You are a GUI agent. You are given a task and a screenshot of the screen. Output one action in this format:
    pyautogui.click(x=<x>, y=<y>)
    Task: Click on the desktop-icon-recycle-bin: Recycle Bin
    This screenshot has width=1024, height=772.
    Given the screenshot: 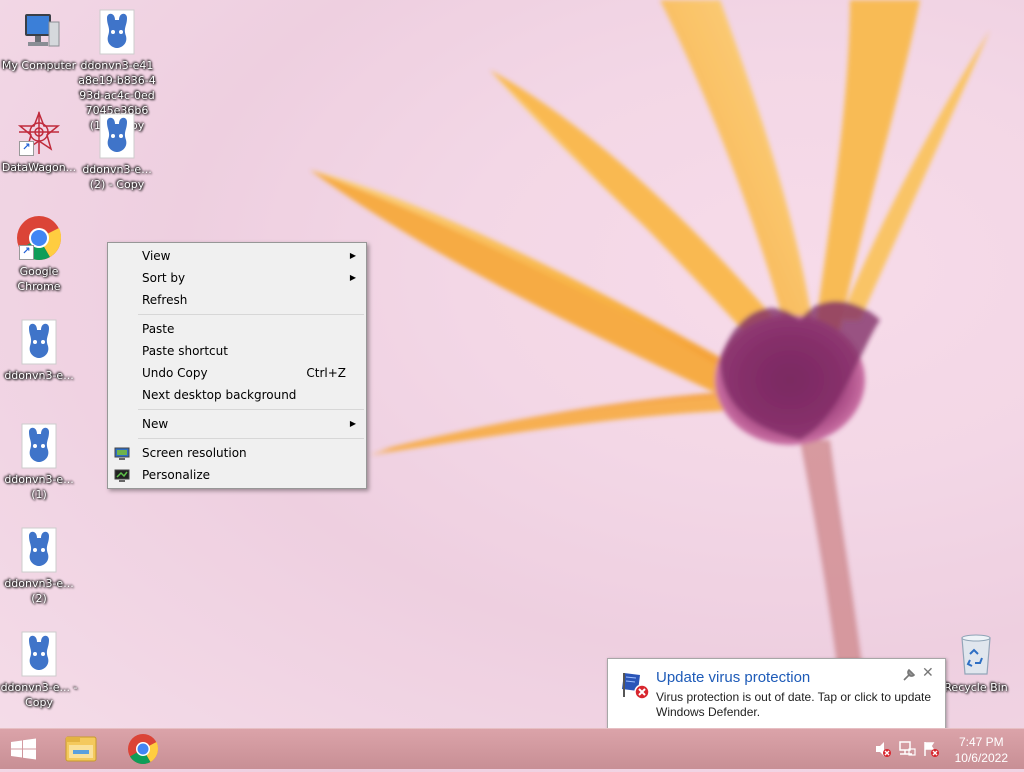 What is the action you would take?
    pyautogui.click(x=976, y=662)
    